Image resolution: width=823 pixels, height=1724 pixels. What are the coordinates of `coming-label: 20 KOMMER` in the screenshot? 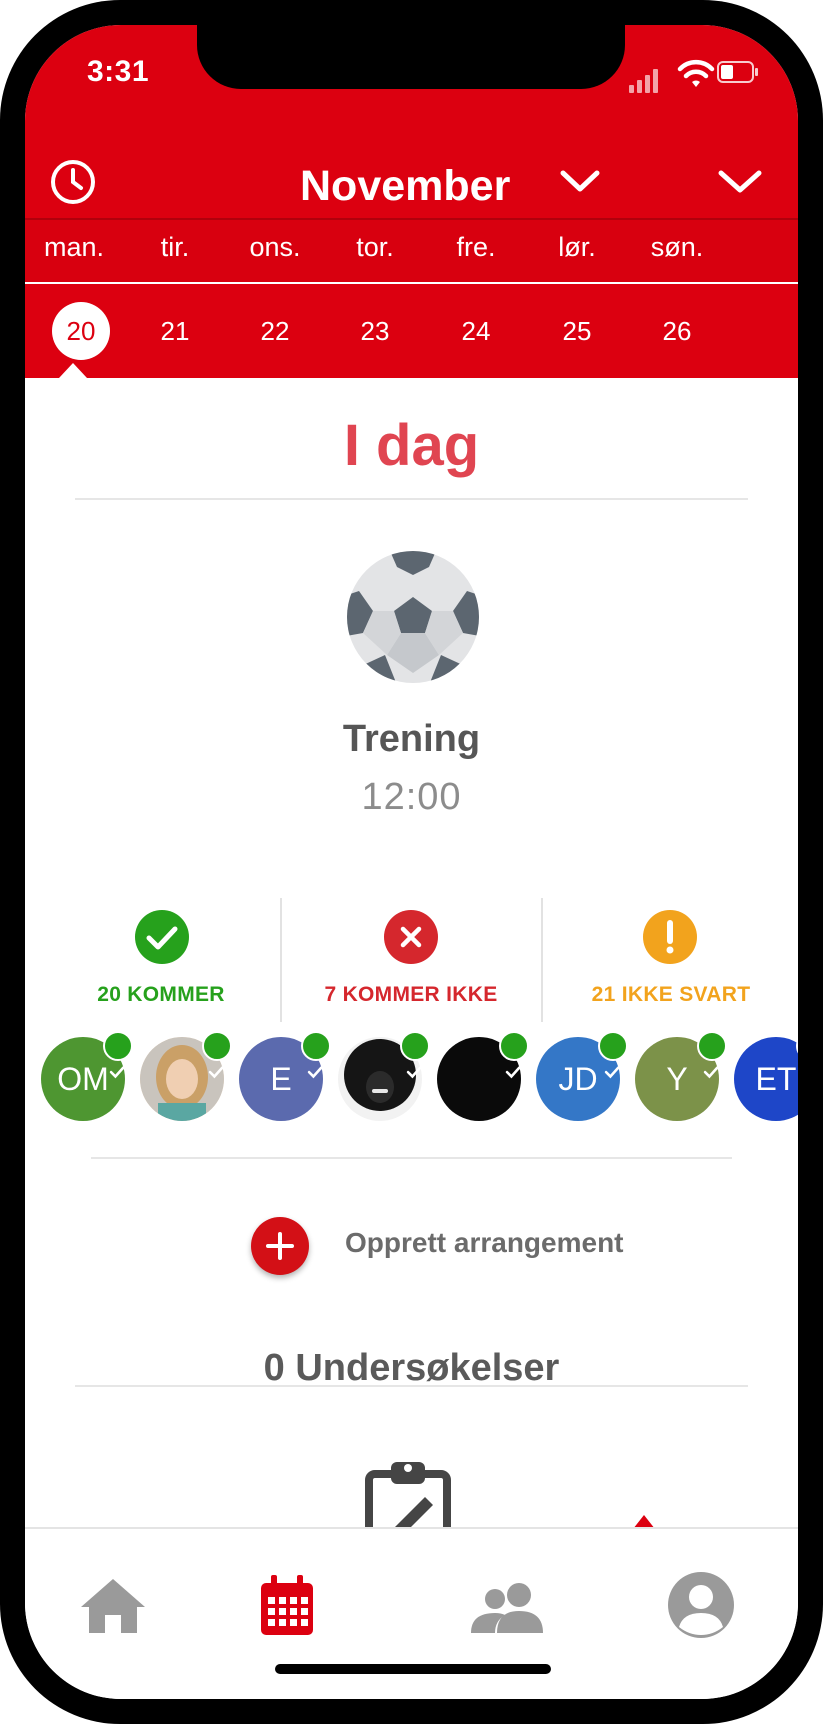 It's located at (161, 994).